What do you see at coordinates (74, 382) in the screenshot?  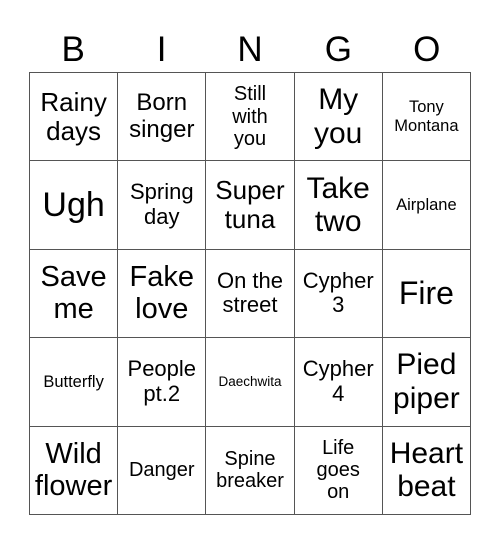 I see `bingo-cell: Butterfly` at bounding box center [74, 382].